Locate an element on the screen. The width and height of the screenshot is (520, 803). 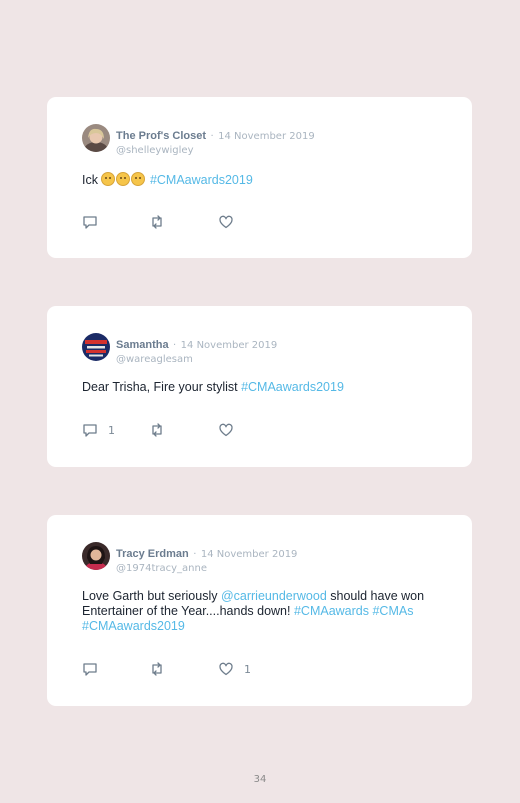
reply-count: 1 is located at coordinates (111, 430).